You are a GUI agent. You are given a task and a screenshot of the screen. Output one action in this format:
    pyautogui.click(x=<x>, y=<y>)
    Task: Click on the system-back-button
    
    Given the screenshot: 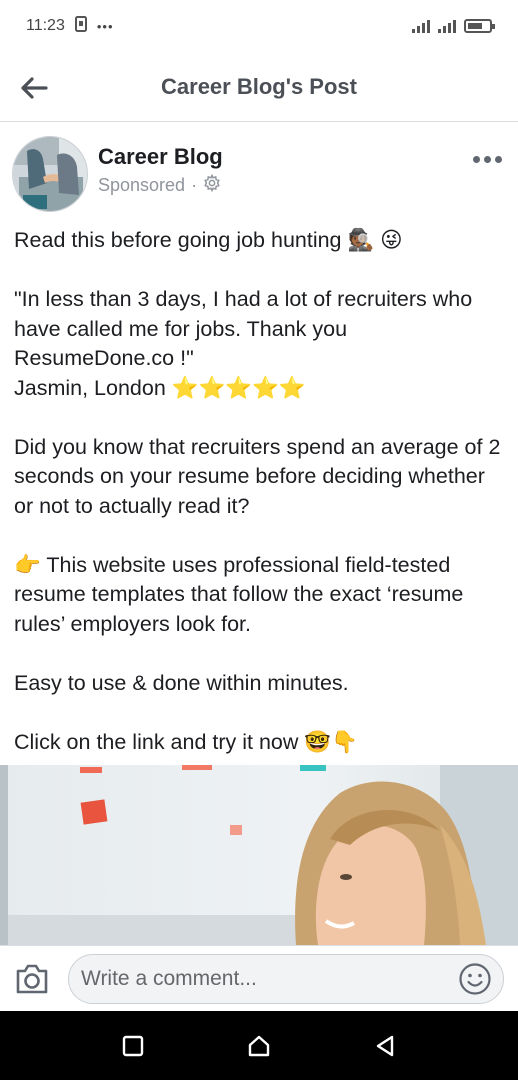 What is the action you would take?
    pyautogui.click(x=385, y=1046)
    